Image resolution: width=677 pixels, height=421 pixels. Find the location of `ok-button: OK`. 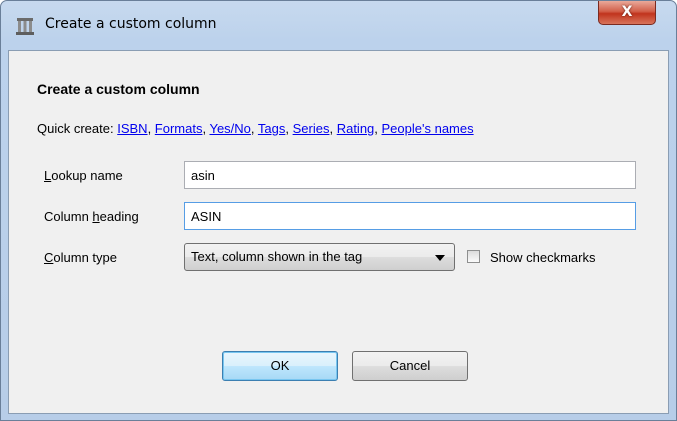

ok-button: OK is located at coordinates (280, 366).